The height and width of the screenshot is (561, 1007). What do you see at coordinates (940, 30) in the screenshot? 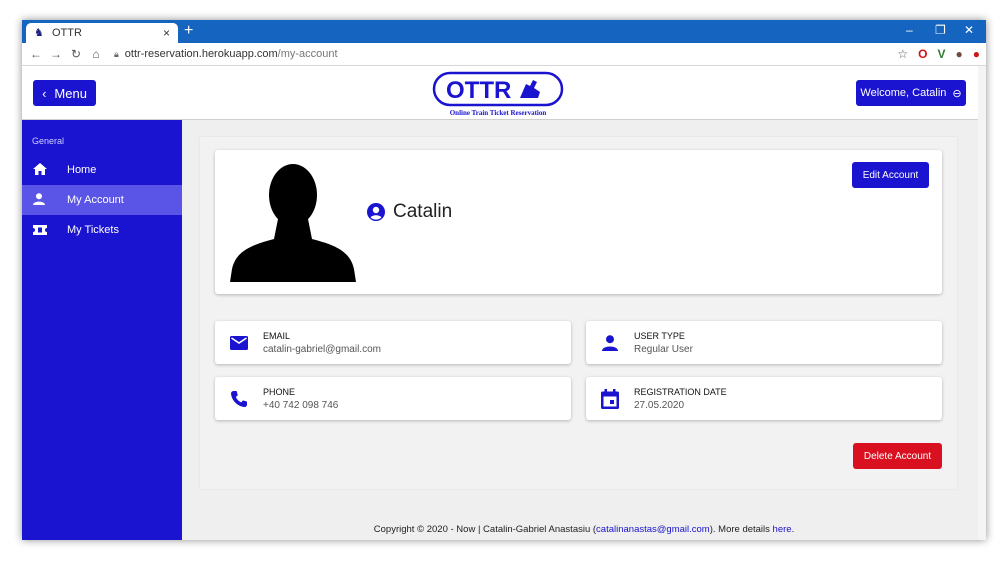
I see `restore-icon: ❐` at bounding box center [940, 30].